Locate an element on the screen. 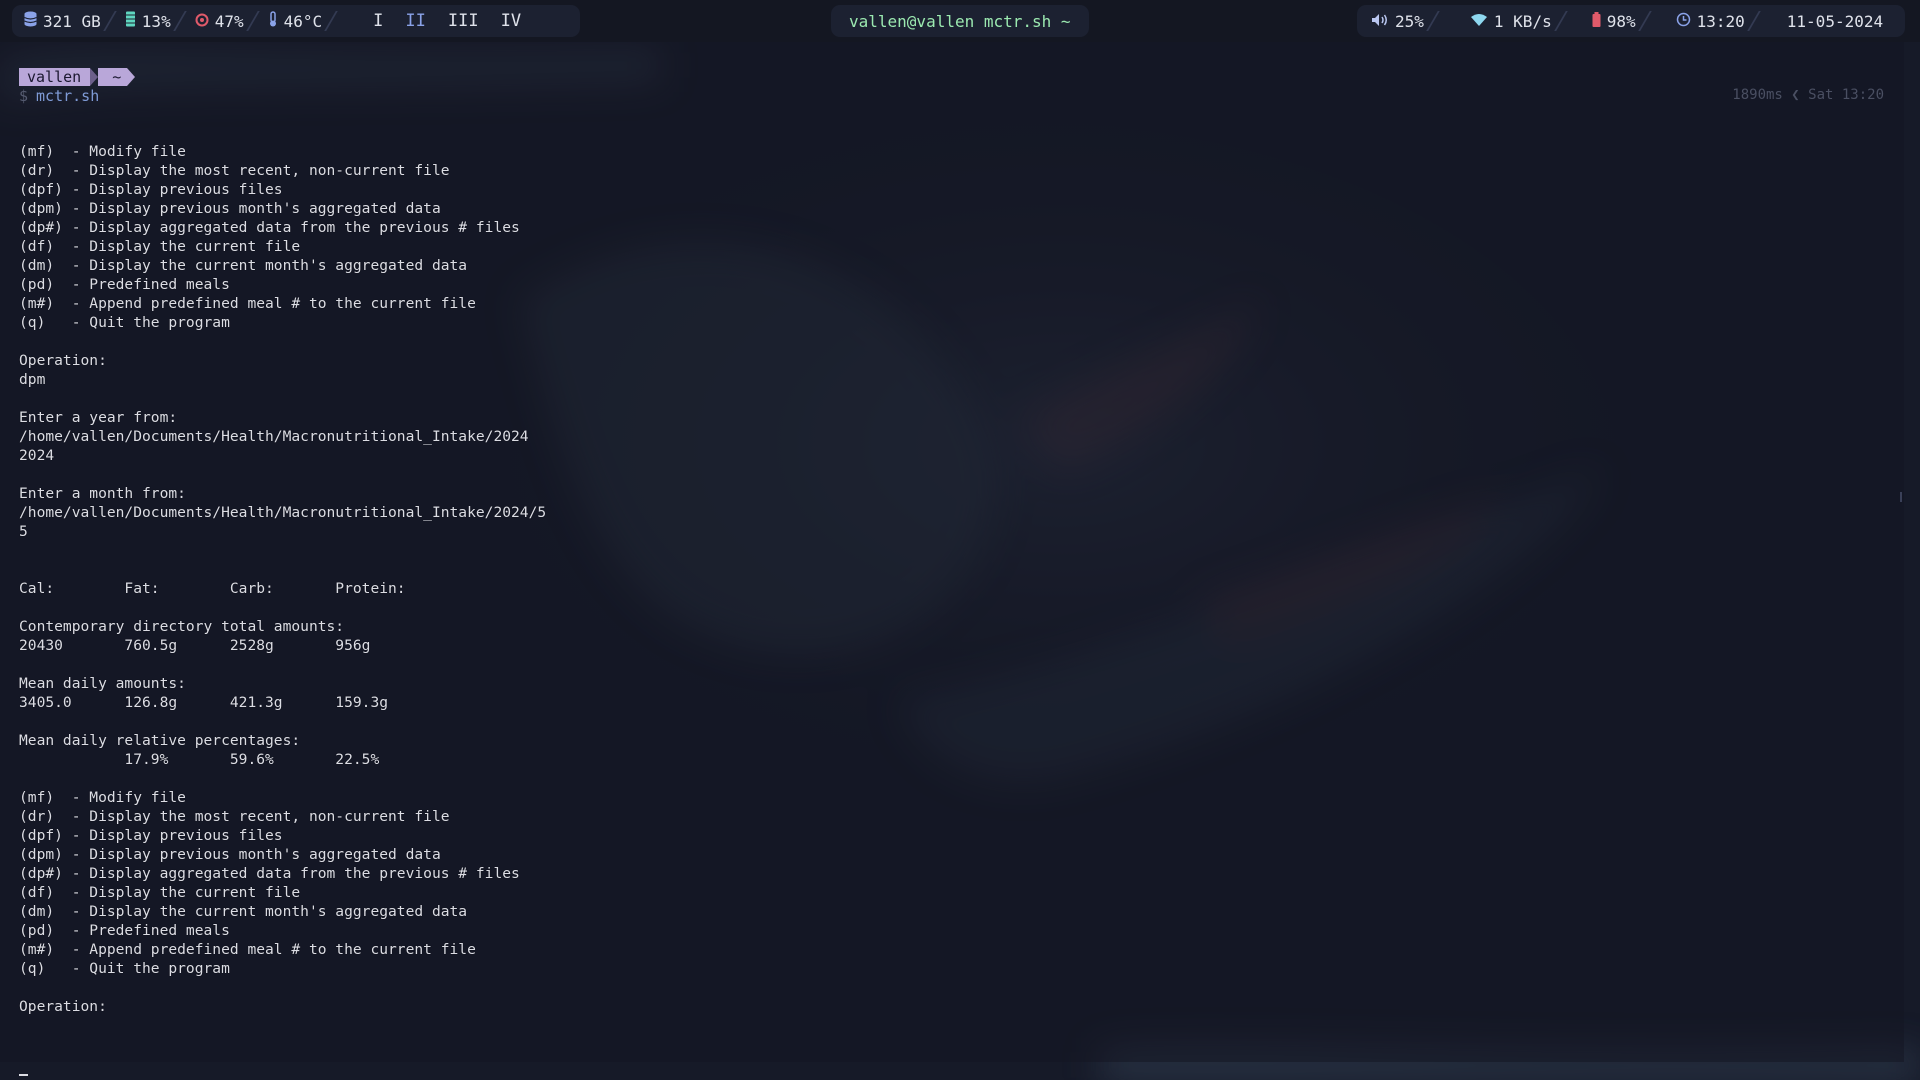 This screenshot has width=1920, height=1080. network-value: 1 KB/s is located at coordinates (1522, 21).